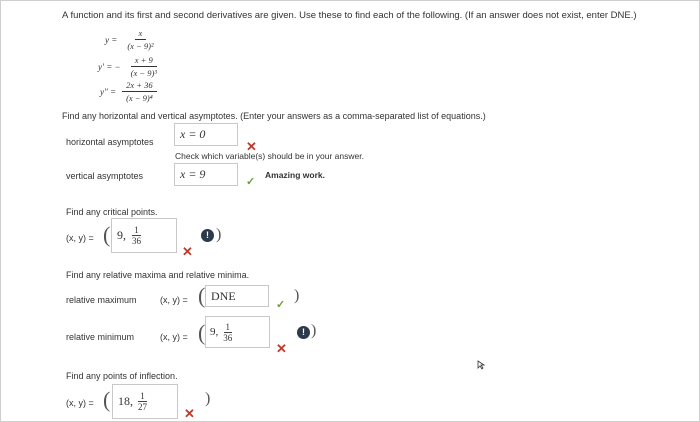 The image size is (700, 422). Describe the element at coordinates (237, 296) in the screenshot. I see `relative-maximum-input: DNE` at that location.